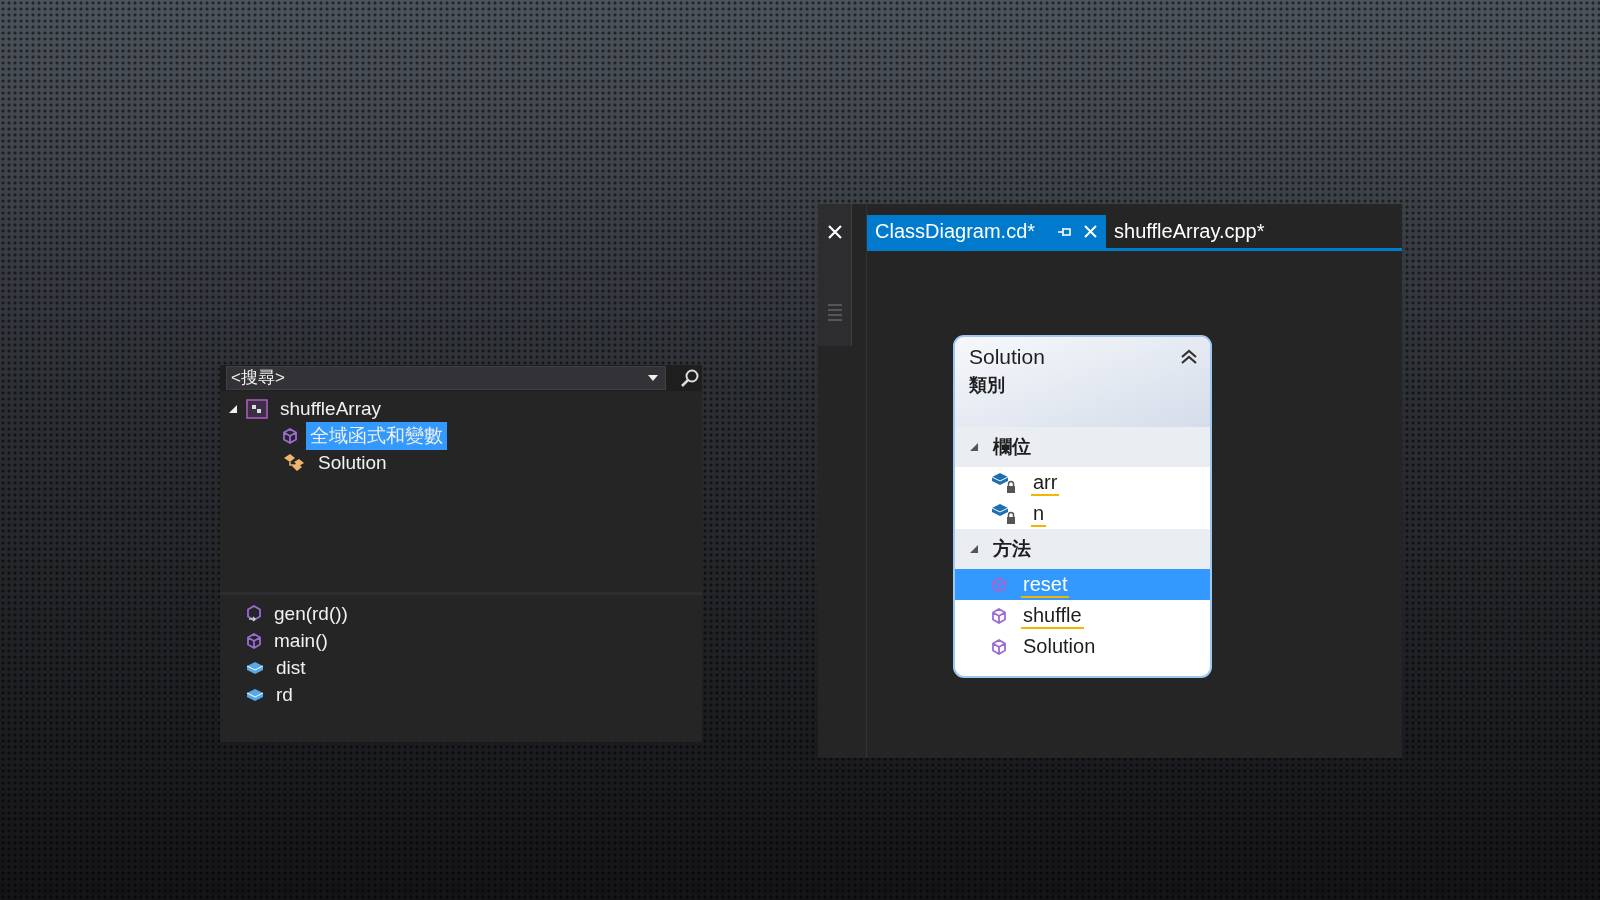 This screenshot has width=1600, height=900. I want to click on class-type: 類別, so click(987, 385).